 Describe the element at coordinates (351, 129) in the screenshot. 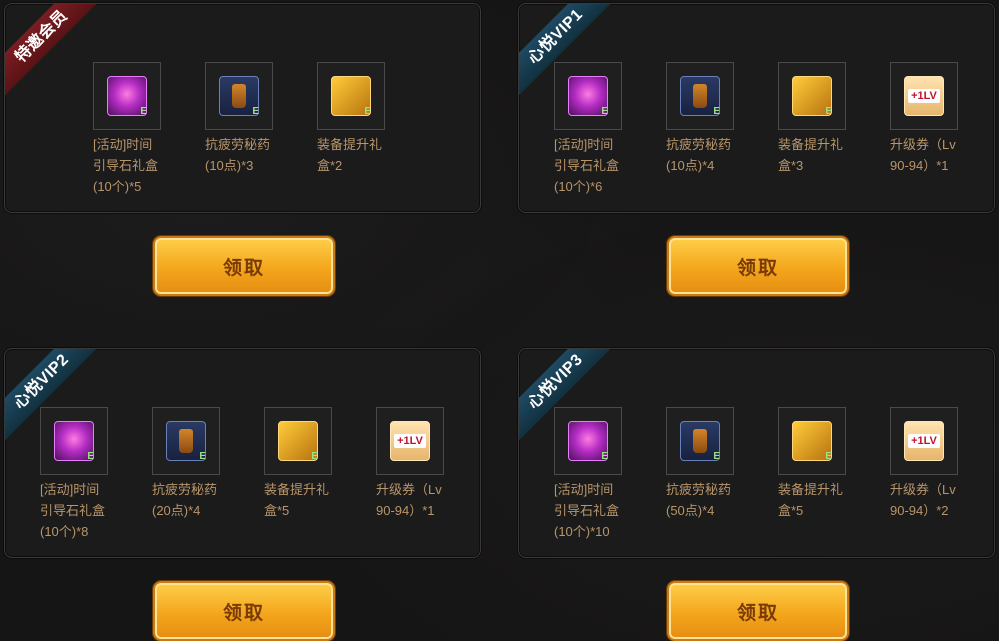

I see `reward-item: E 装备提升礼盒*2` at that location.